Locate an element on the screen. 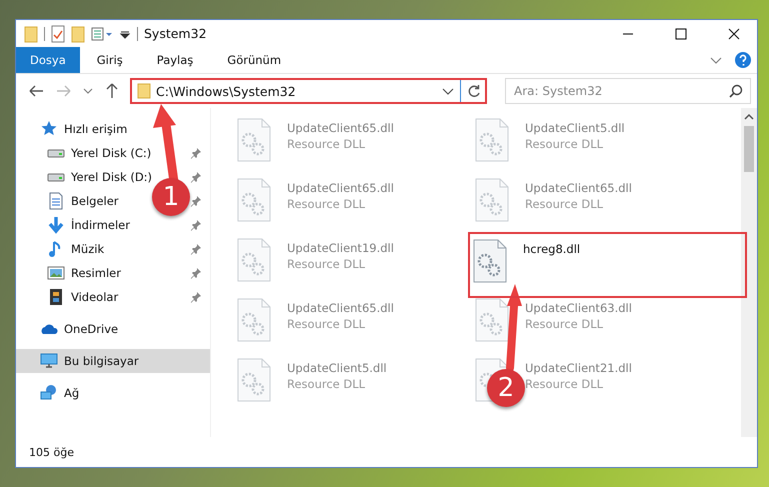  sidebar-item: İndirmeler is located at coordinates (100, 225).